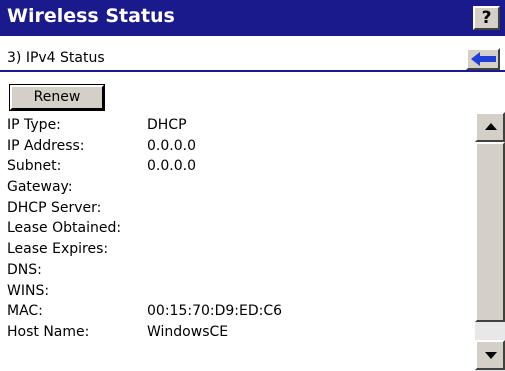 This screenshot has width=505, height=371. What do you see at coordinates (215, 311) in the screenshot?
I see `field-value: 00:15:70:D9:ED:C6` at bounding box center [215, 311].